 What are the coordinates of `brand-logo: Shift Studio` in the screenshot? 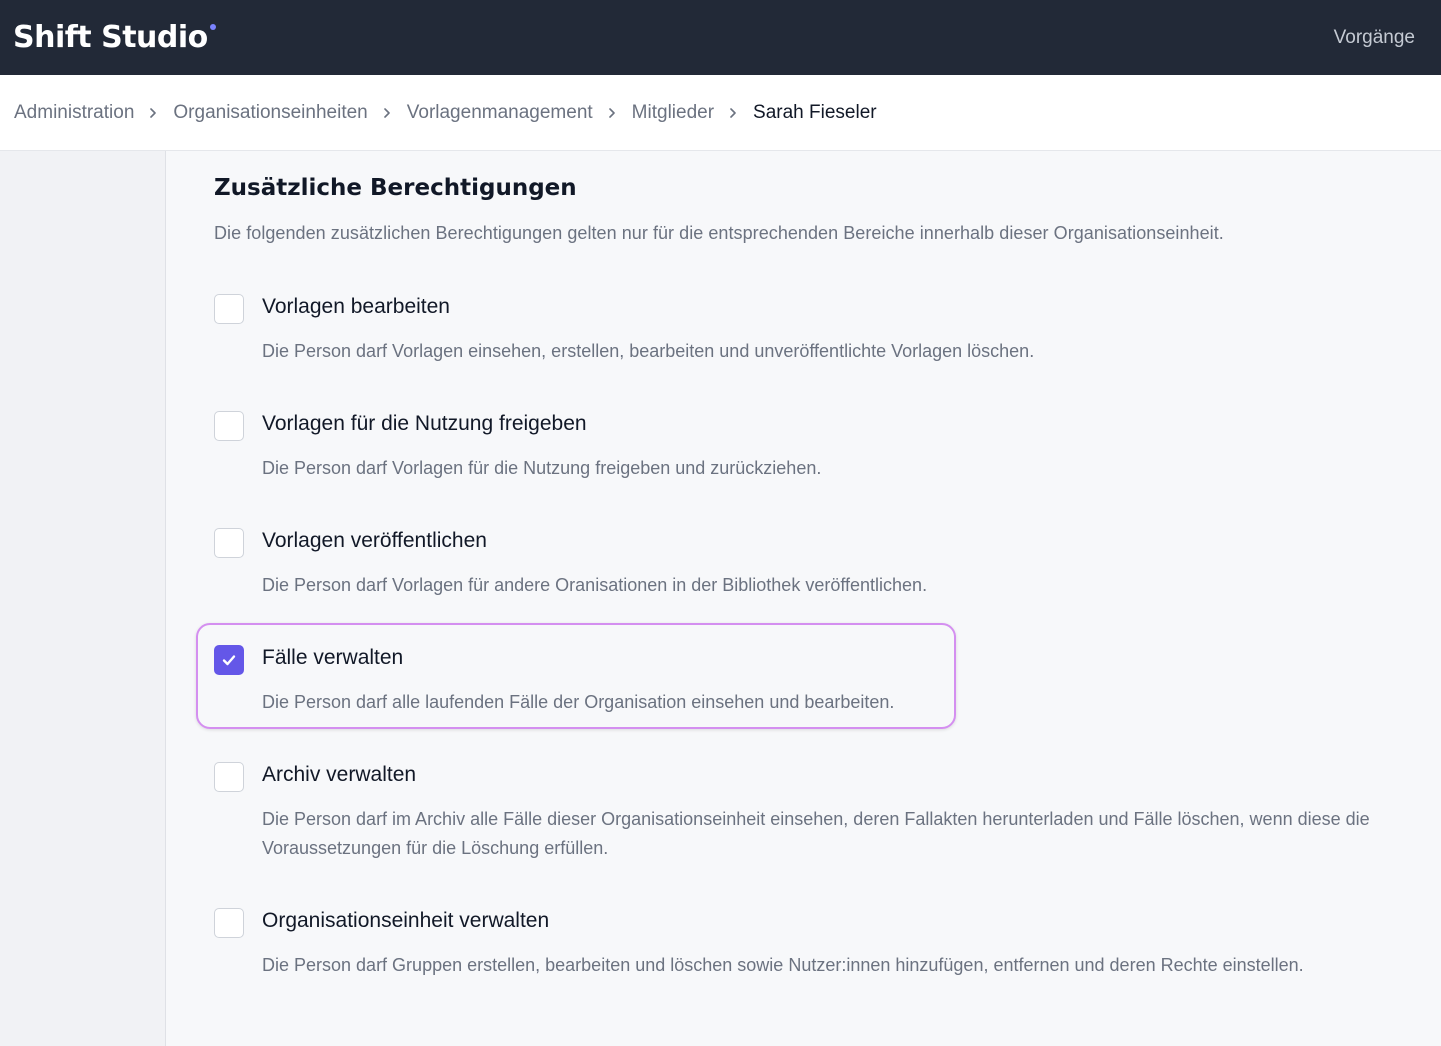 It's located at (114, 37).